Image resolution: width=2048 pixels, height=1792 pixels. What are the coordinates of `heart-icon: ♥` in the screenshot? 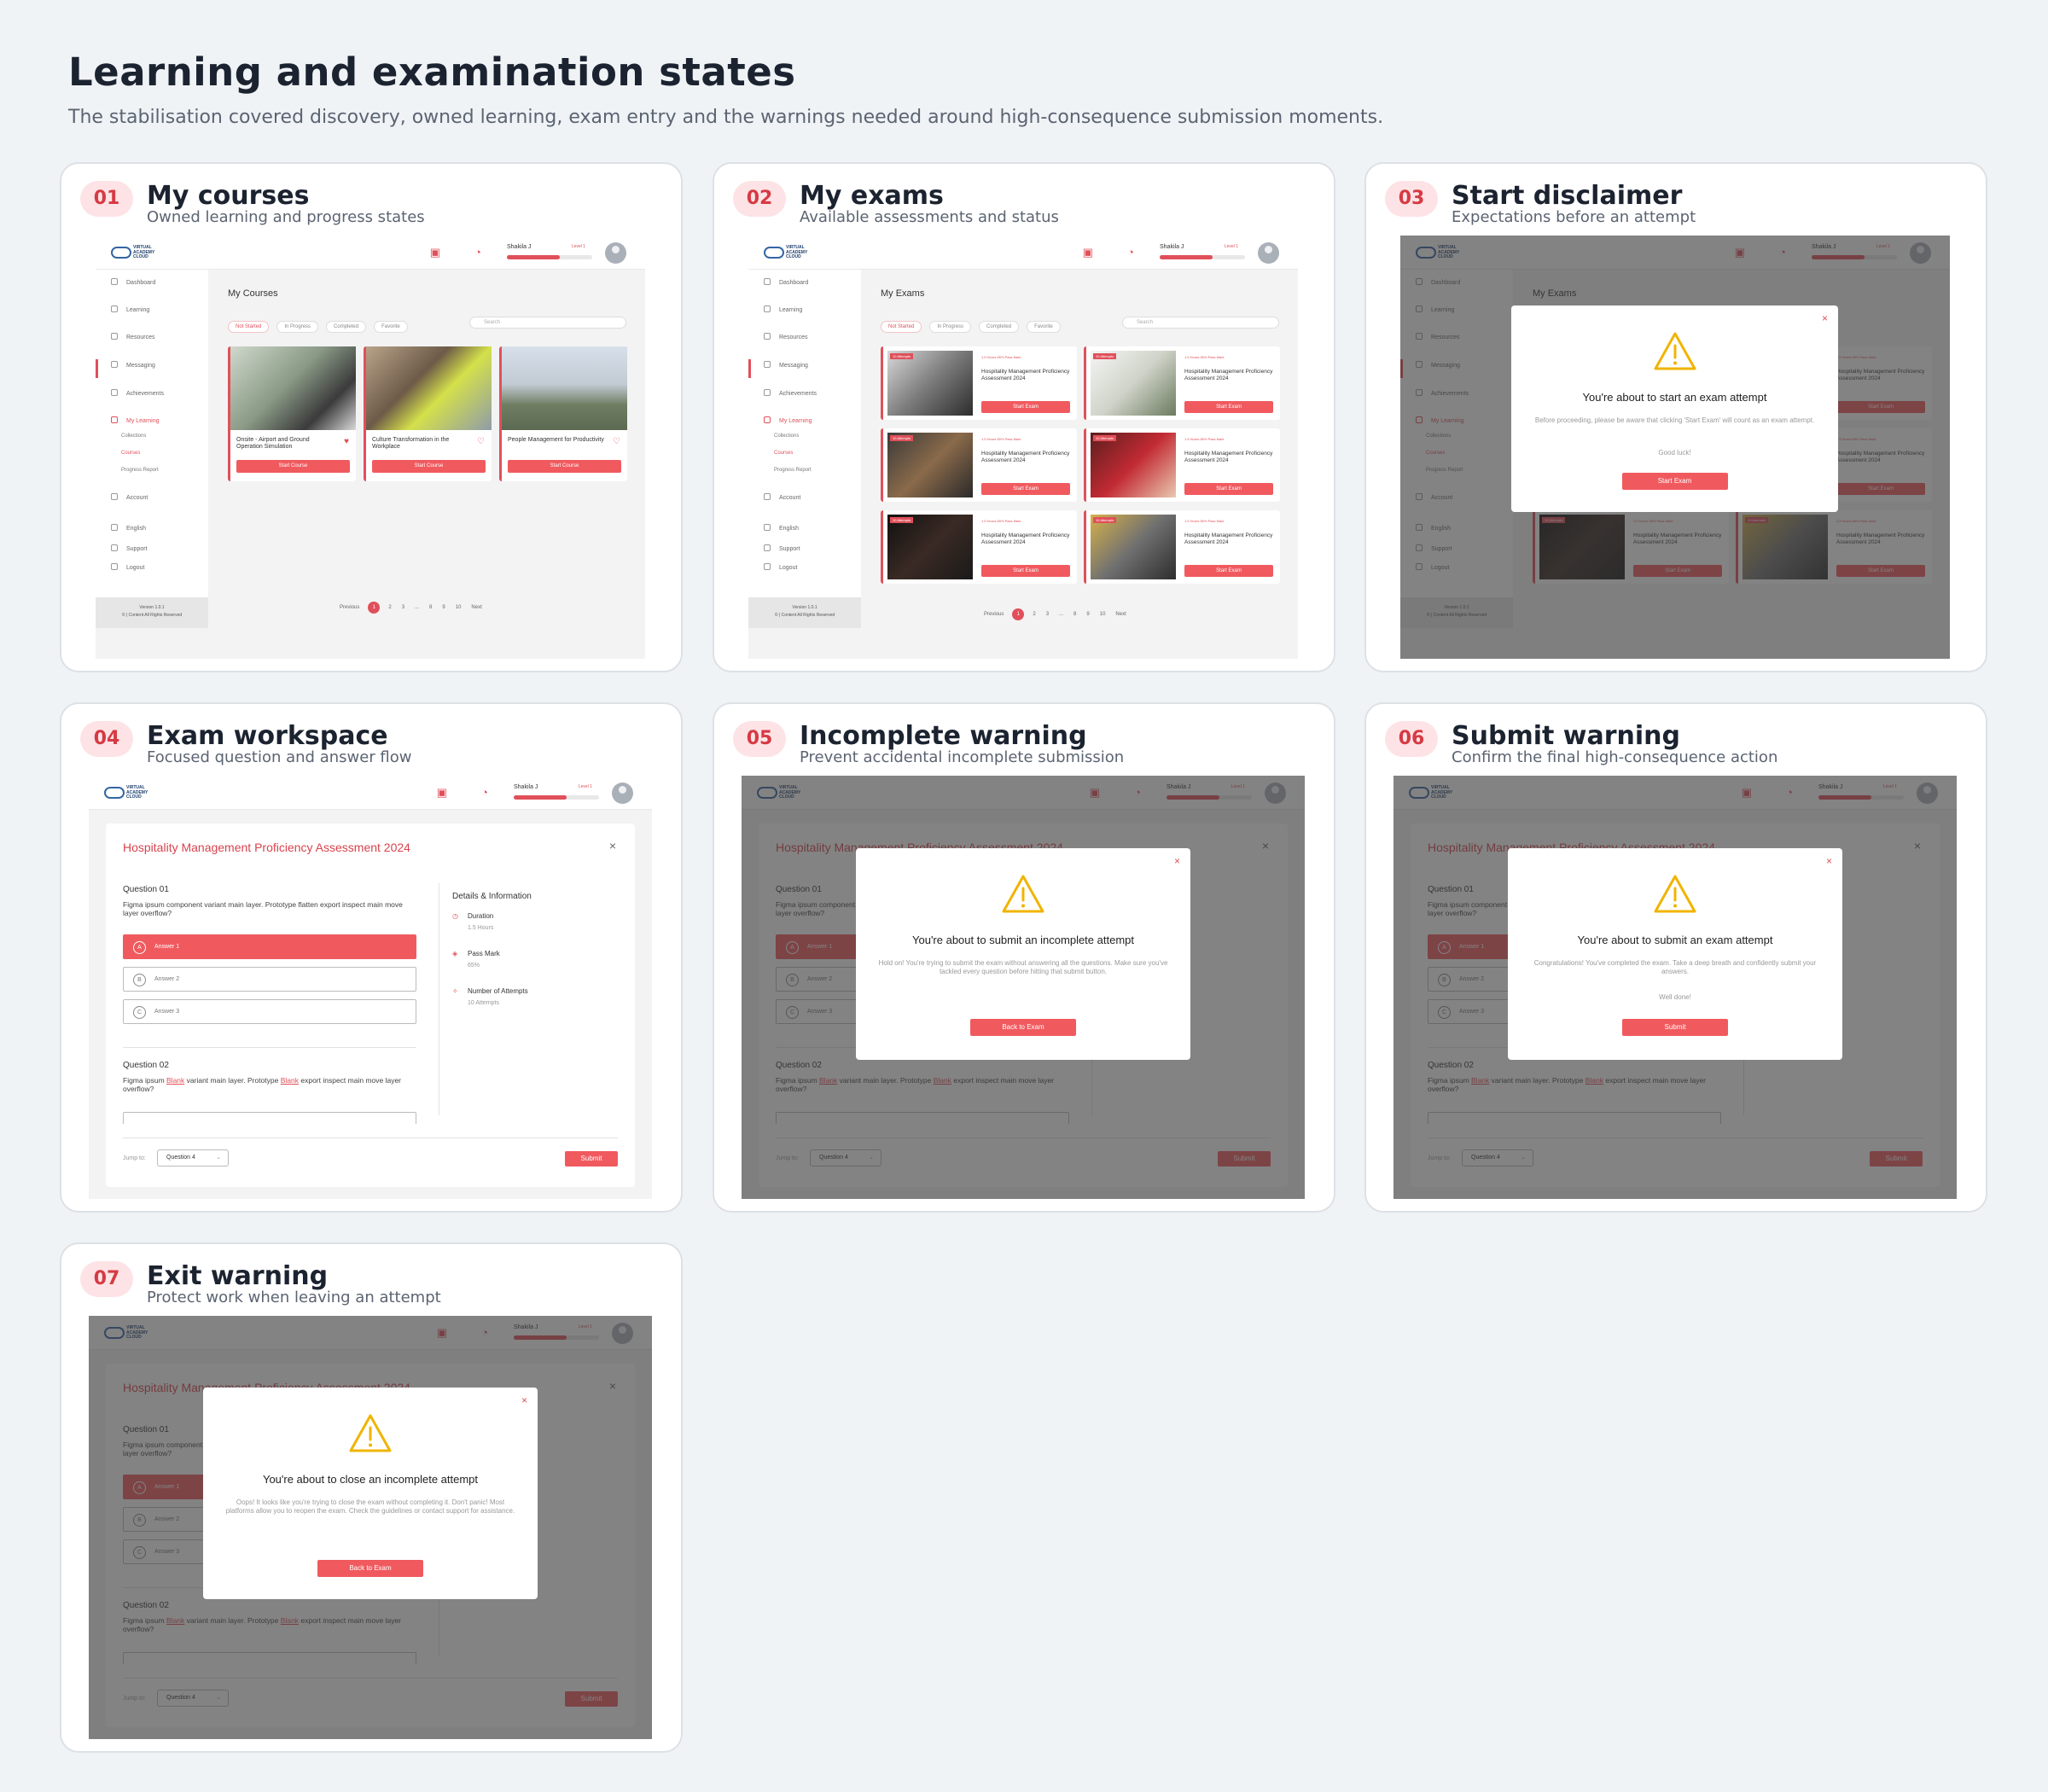 It's located at (346, 441).